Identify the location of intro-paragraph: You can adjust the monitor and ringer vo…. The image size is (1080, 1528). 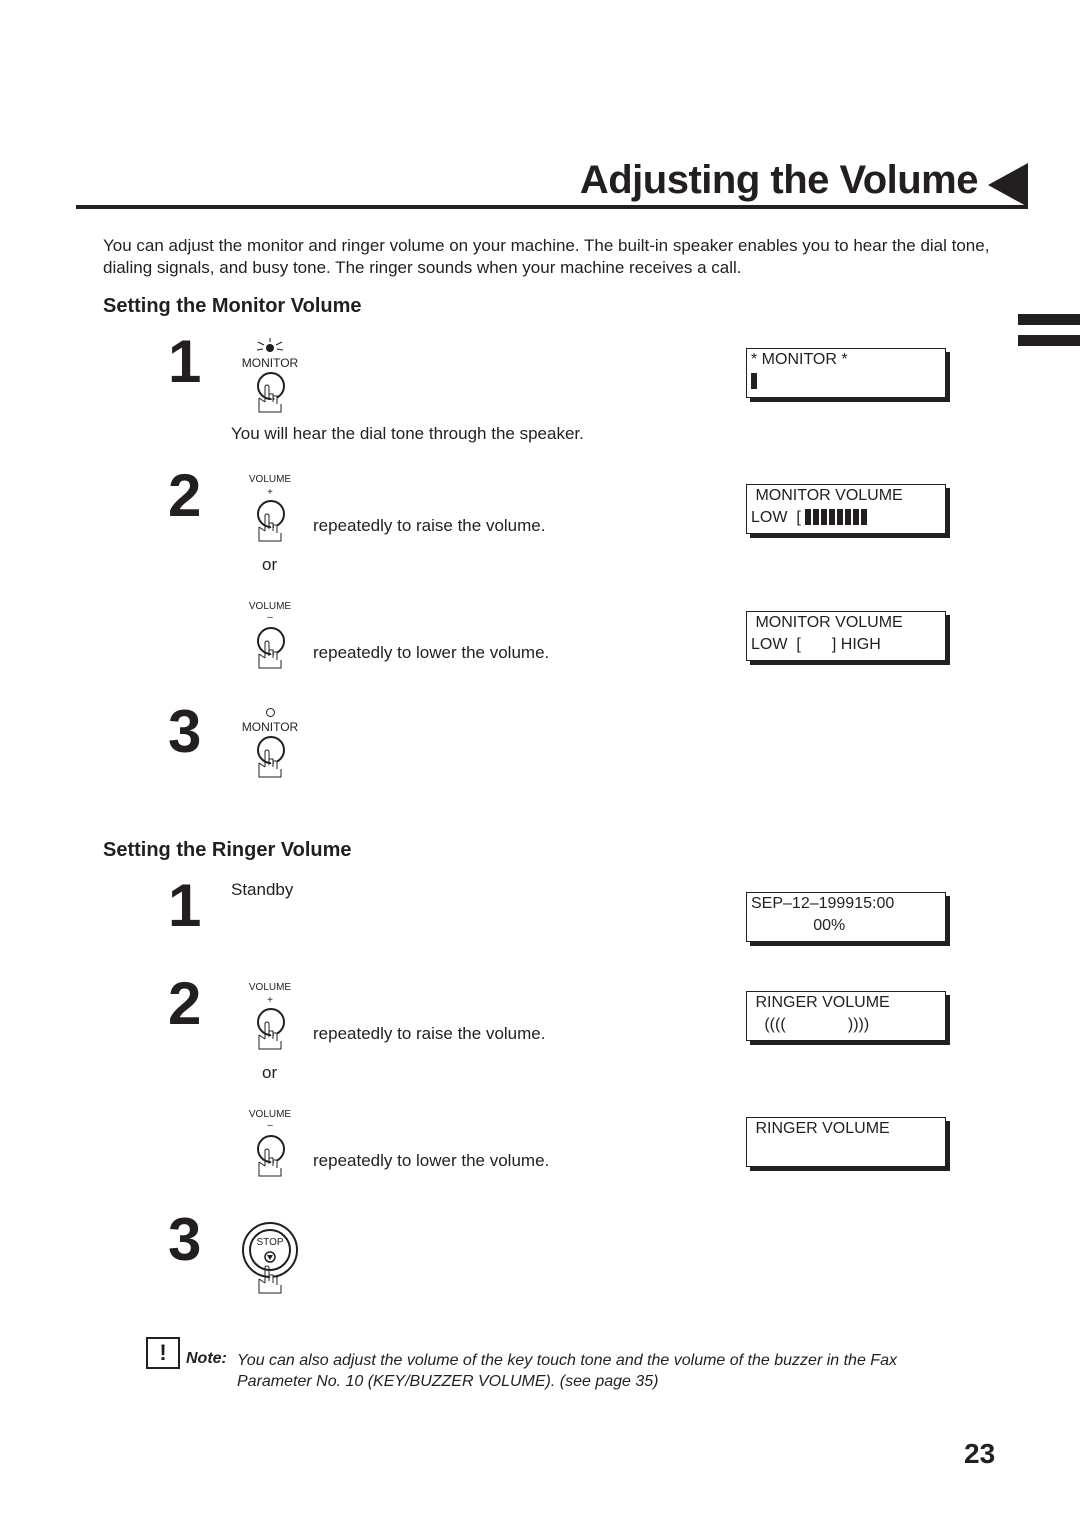
(546, 256).